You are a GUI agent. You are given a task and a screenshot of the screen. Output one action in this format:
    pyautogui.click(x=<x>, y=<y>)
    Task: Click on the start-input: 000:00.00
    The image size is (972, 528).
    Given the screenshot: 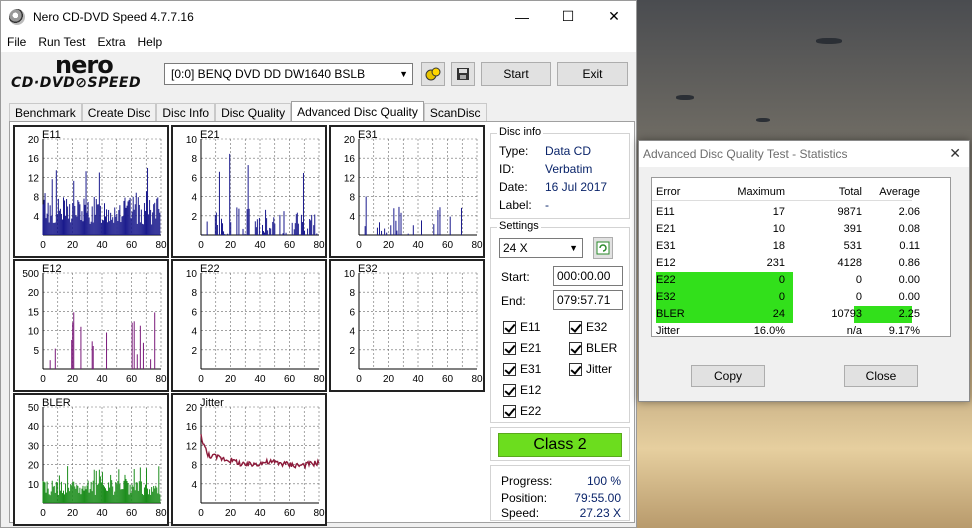 What is the action you would take?
    pyautogui.click(x=588, y=276)
    